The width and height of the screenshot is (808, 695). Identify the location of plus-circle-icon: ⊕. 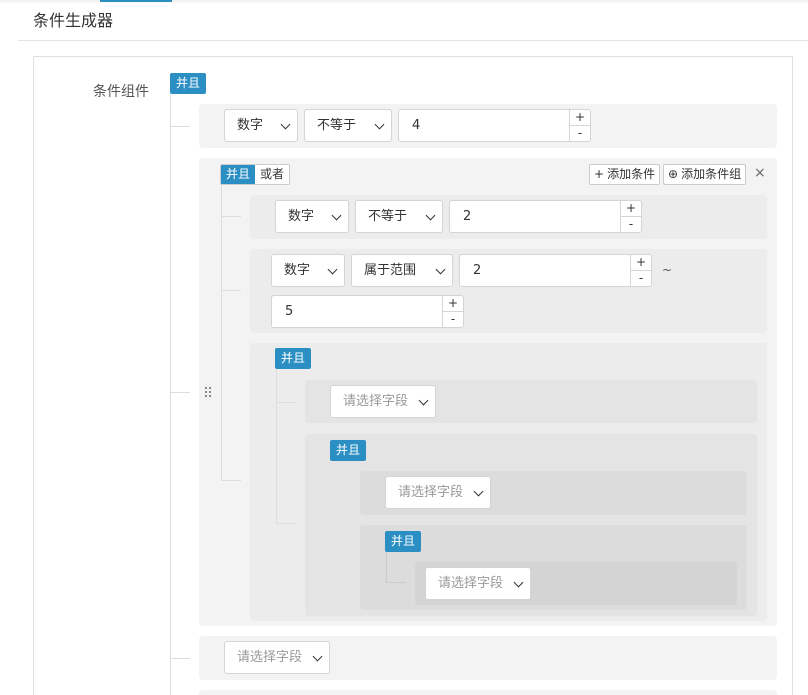
(673, 174).